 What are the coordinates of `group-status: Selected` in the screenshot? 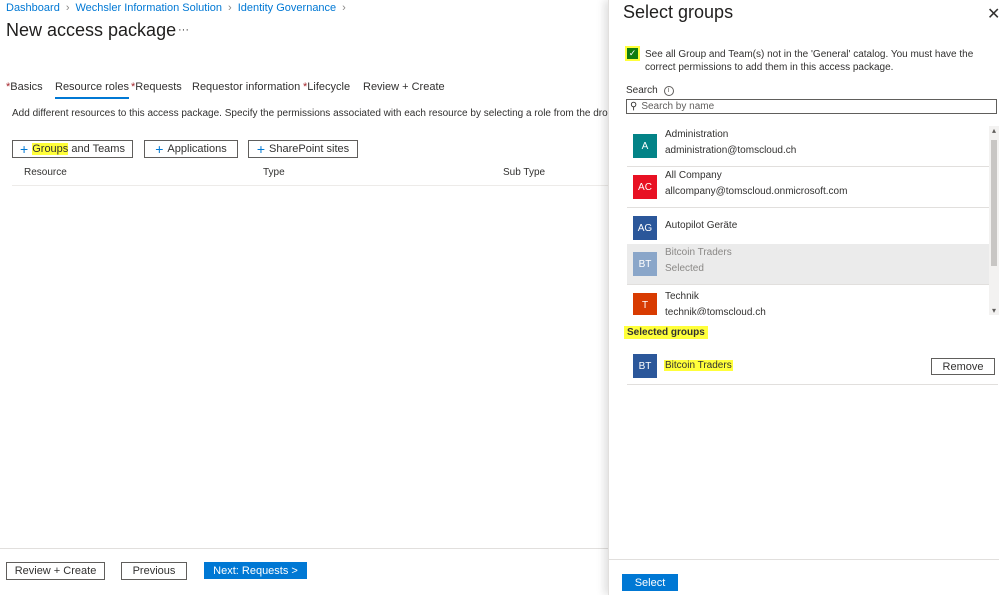 It's located at (684, 268).